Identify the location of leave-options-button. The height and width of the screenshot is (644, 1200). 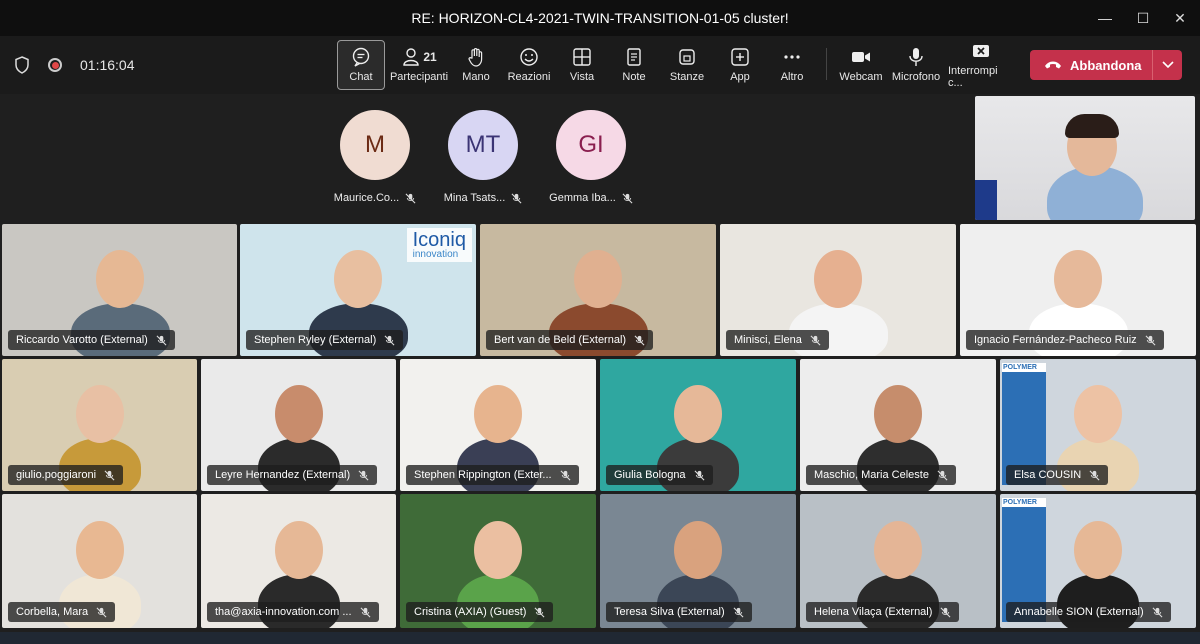
(1167, 65).